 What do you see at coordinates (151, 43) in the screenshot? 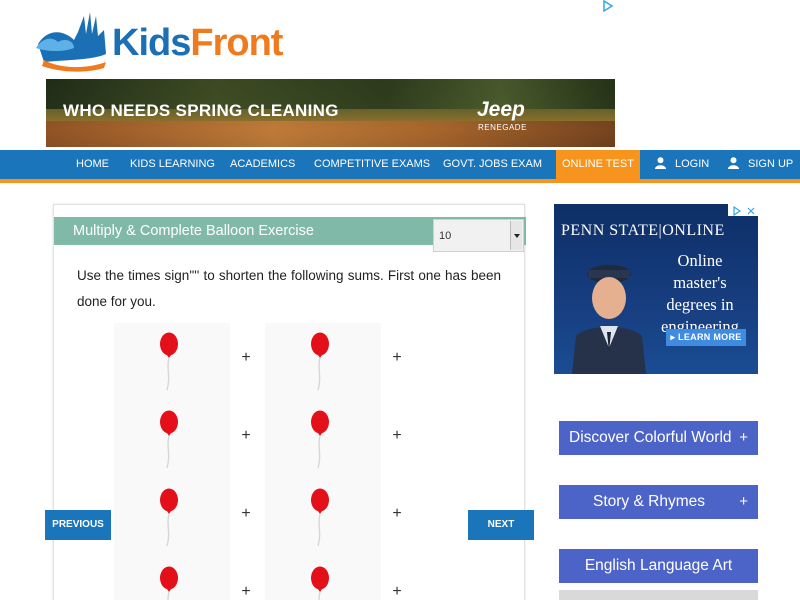
I see `logo-kids-text: Kids` at bounding box center [151, 43].